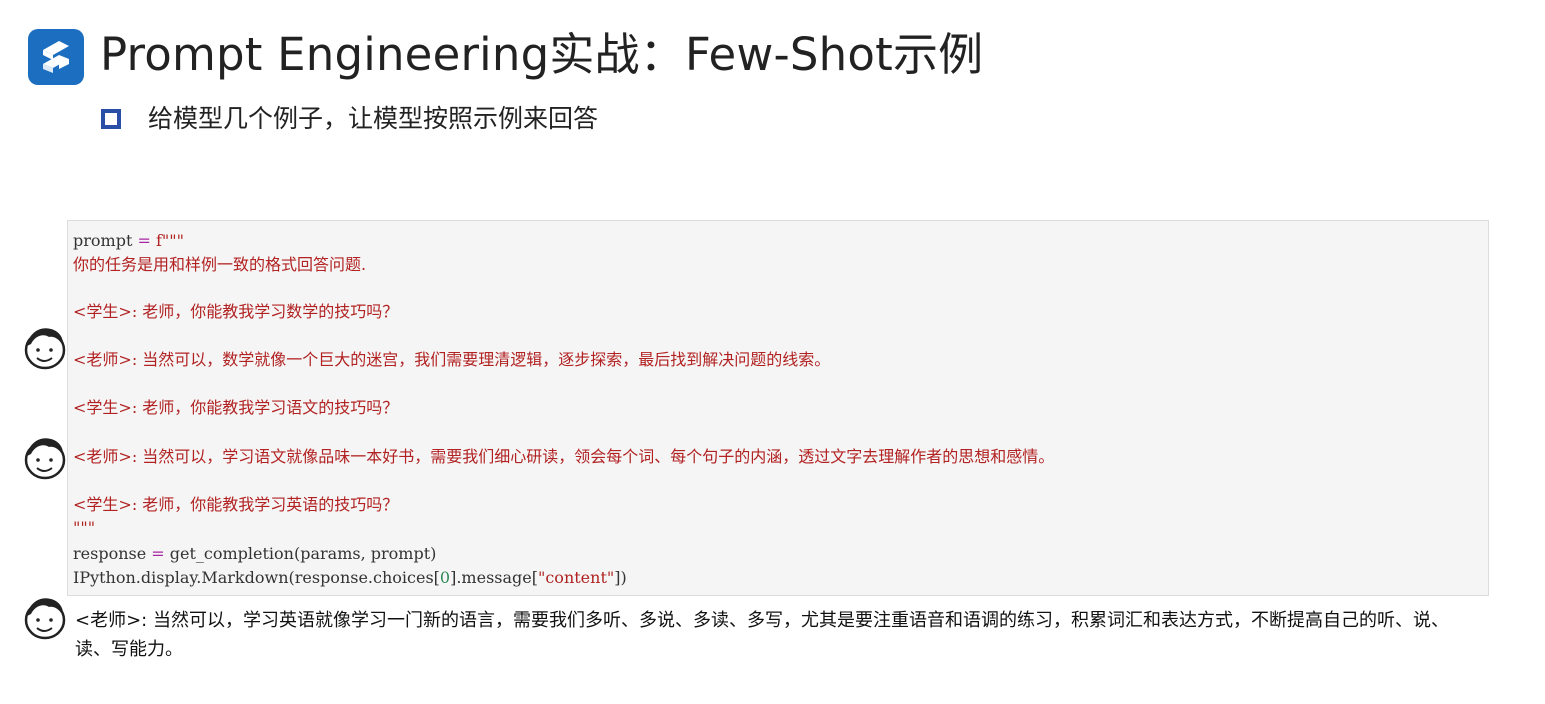 The image size is (1545, 704). I want to click on code-line-question-3: <学生>: 老师，你能教我学习英语的技巧吗？, so click(236, 504).